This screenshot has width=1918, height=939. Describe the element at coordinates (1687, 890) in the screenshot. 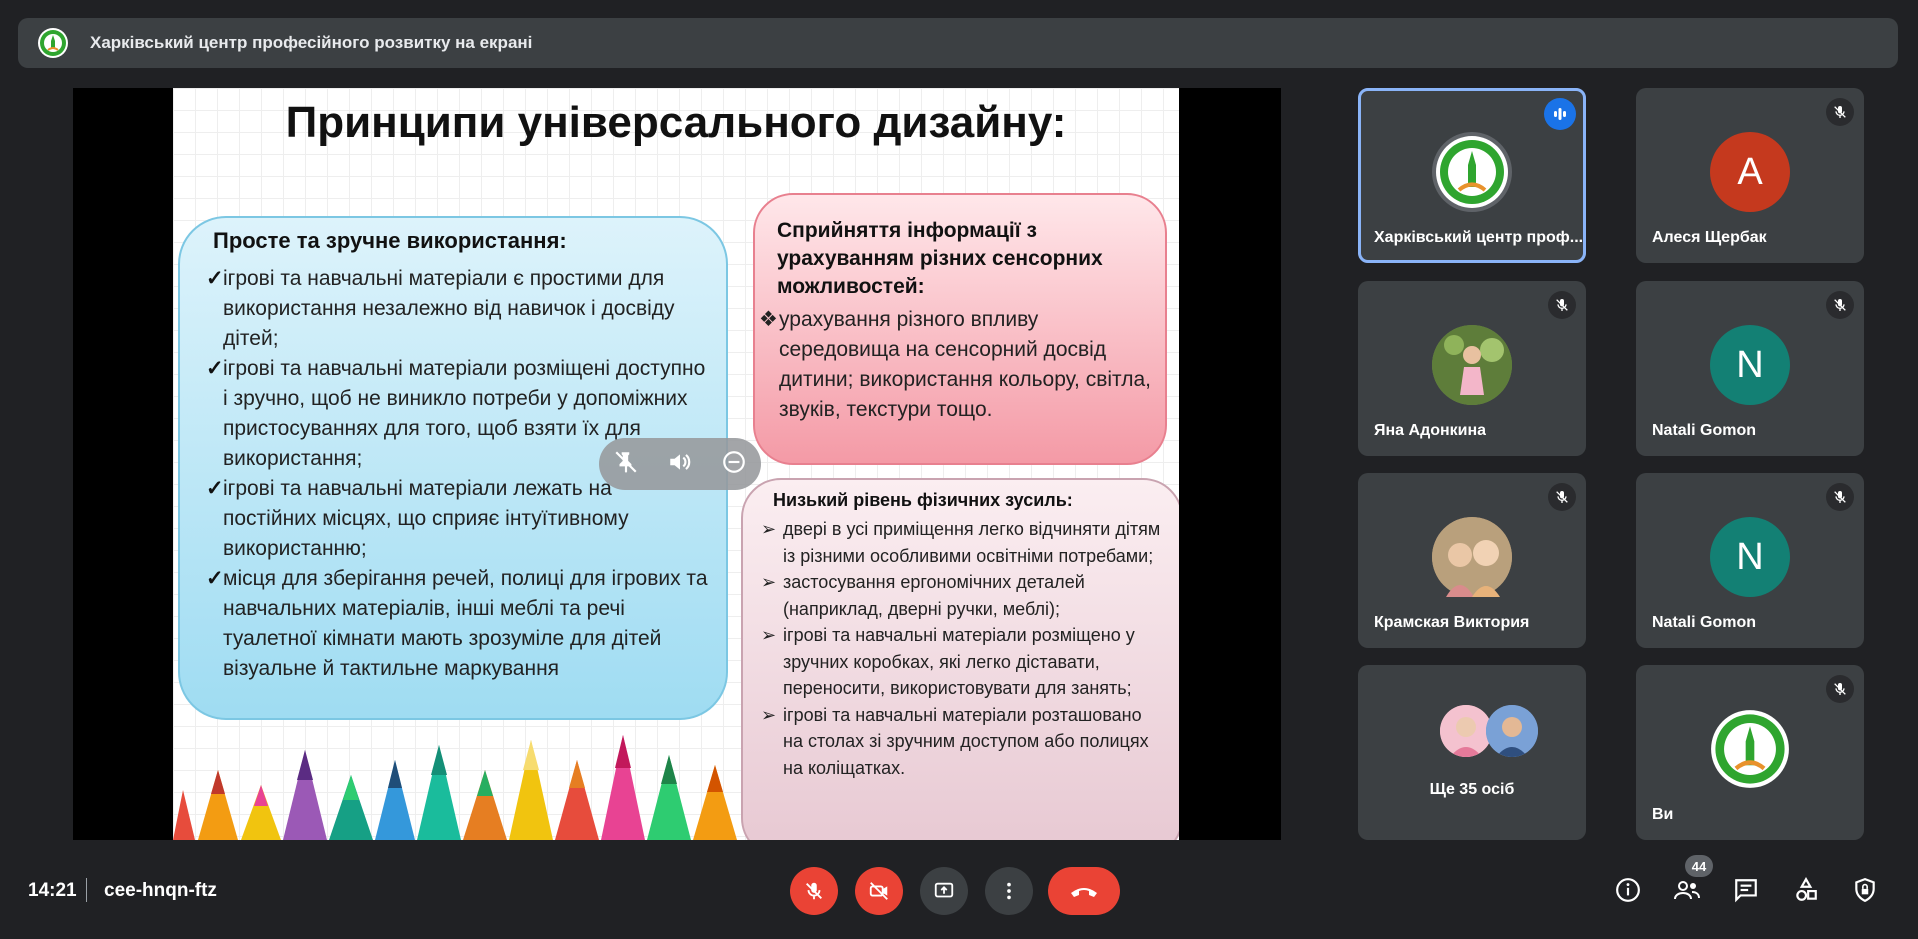

I see `people-icon` at that location.